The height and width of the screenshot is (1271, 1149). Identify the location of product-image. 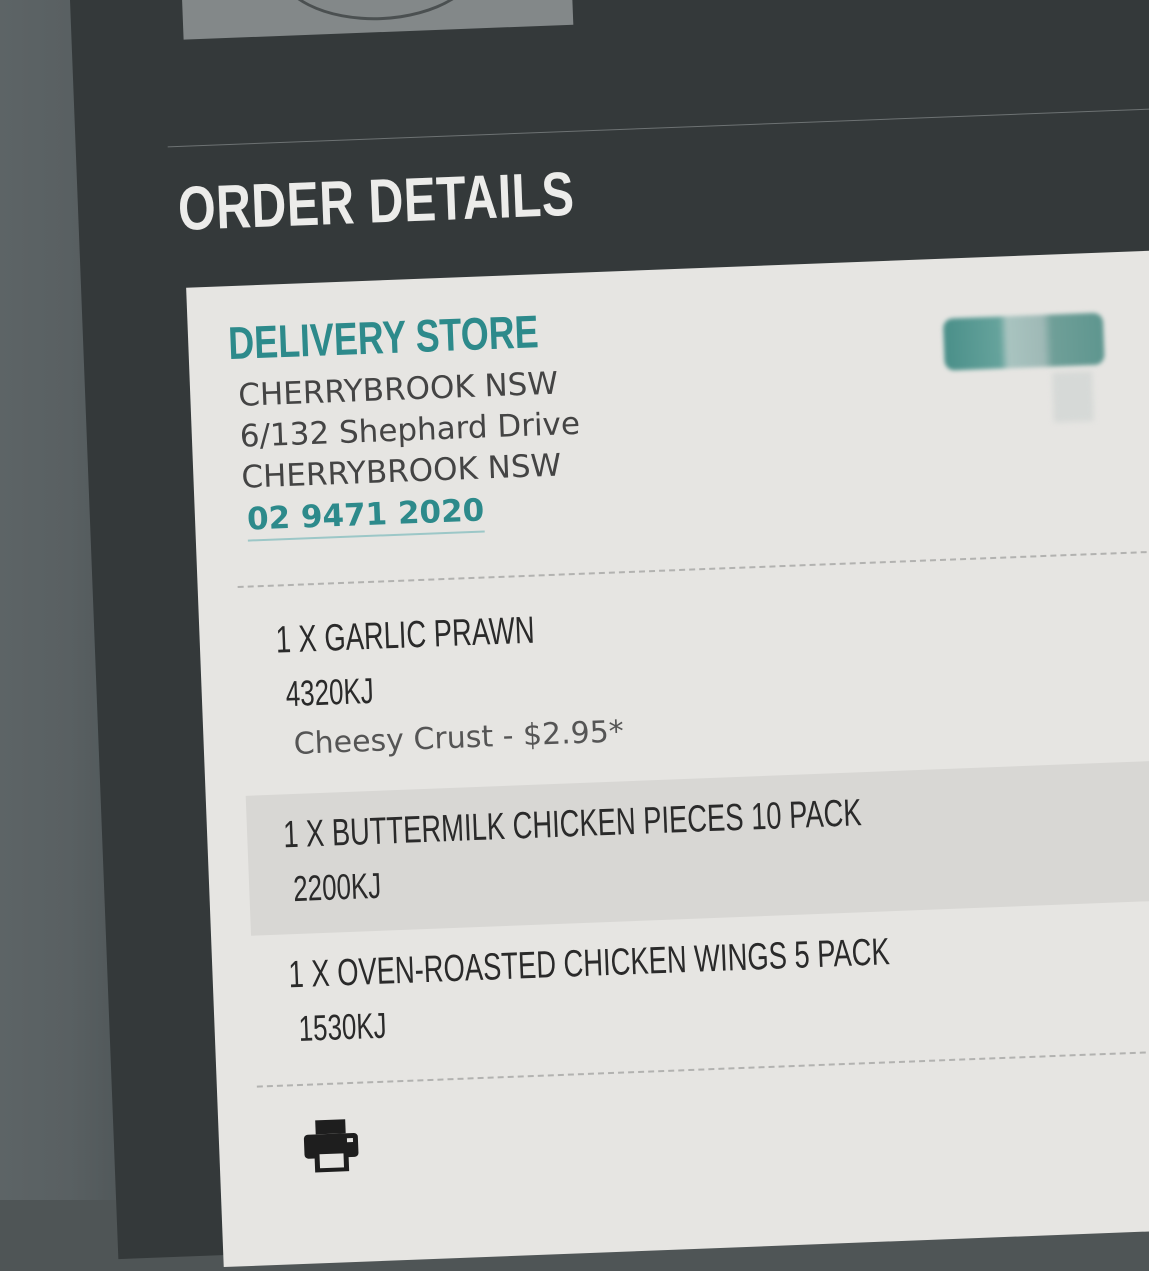
(377, 20).